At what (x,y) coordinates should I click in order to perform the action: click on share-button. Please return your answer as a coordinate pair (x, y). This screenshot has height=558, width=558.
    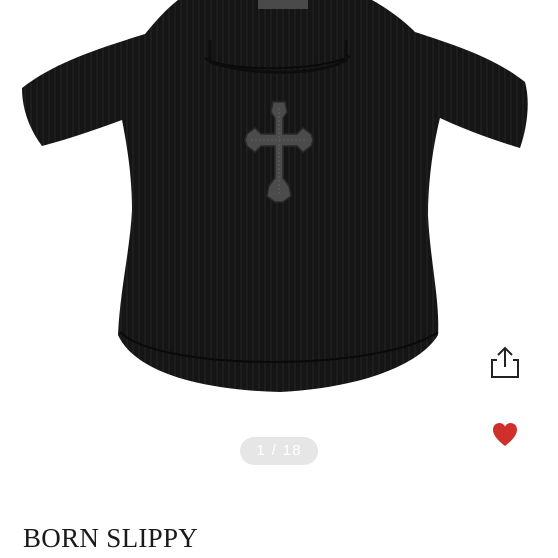
    Looking at the image, I should click on (505, 362).